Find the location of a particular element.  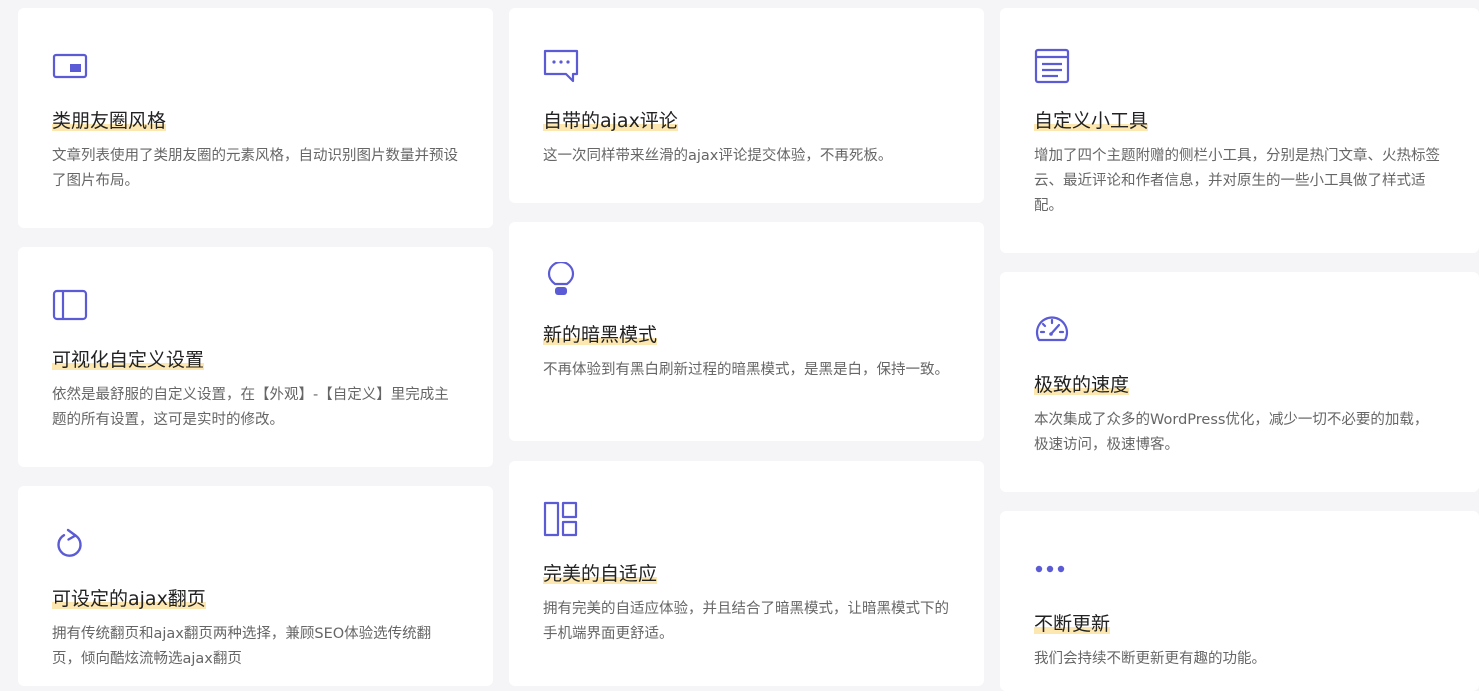

chat-bubble-icon is located at coordinates (561, 66).